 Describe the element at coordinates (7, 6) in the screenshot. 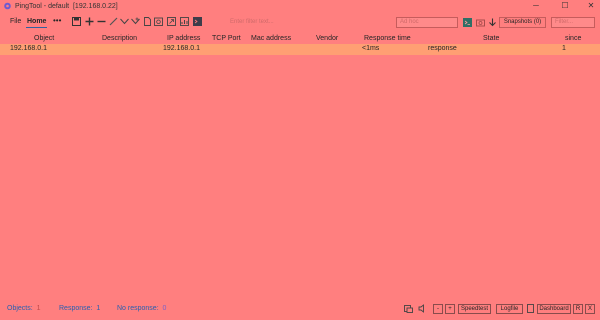

I see `app-logo-icon` at that location.